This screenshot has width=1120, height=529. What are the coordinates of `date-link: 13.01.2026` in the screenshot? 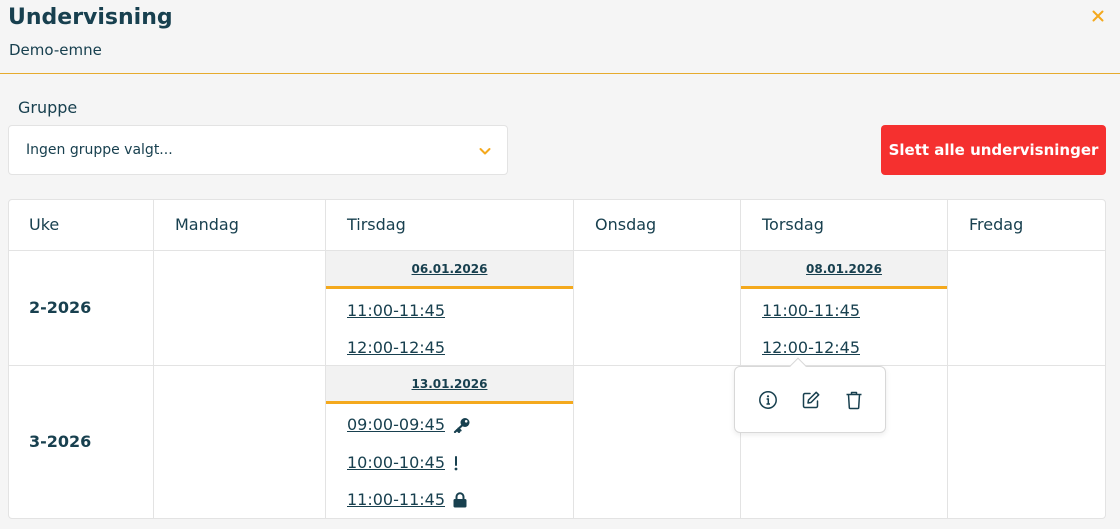 It's located at (450, 384).